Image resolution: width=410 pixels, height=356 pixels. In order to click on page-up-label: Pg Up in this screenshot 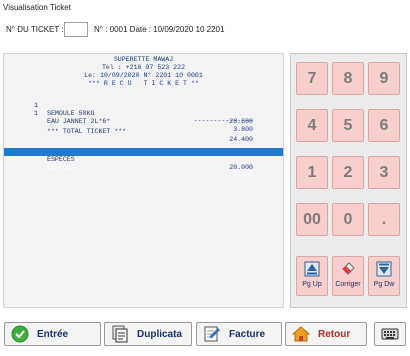, I will do `click(312, 284)`.